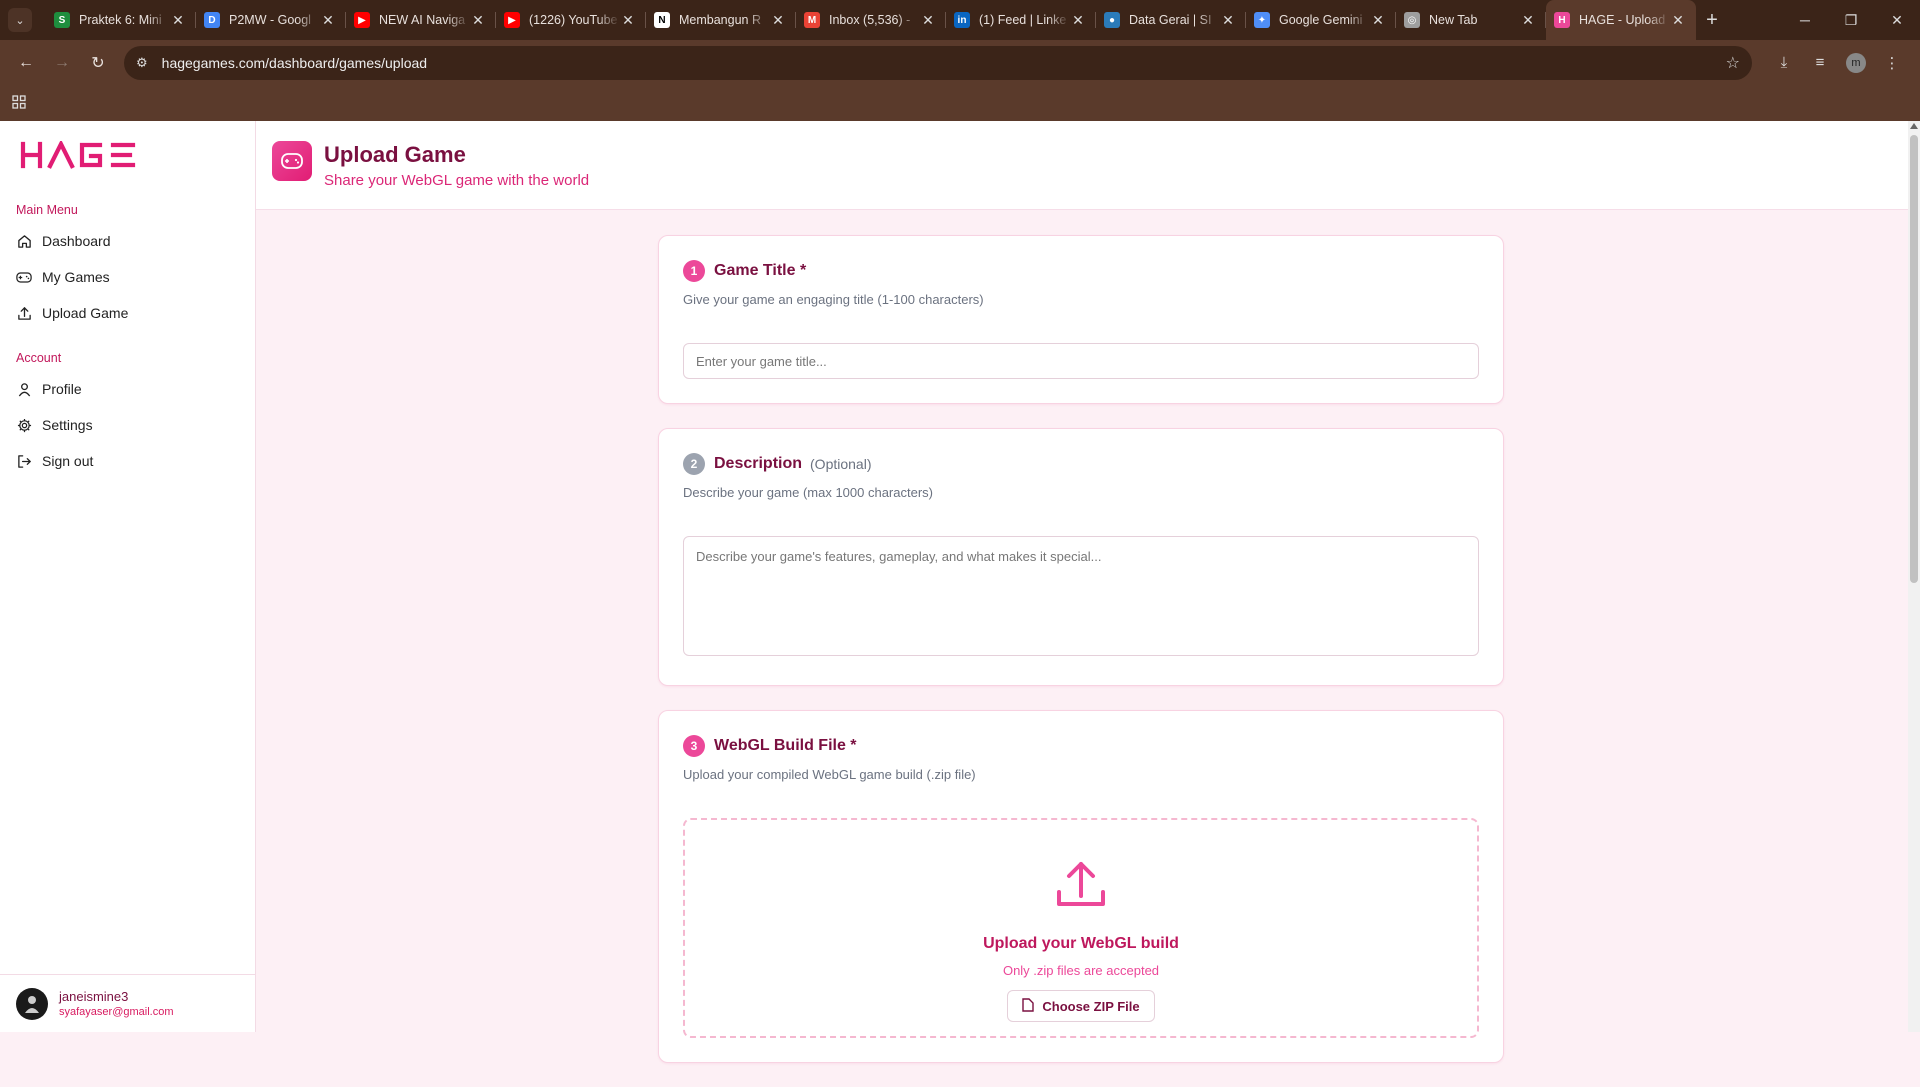 The height and width of the screenshot is (1087, 1920). What do you see at coordinates (1914, 126) in the screenshot?
I see `scroll-up-arrow` at bounding box center [1914, 126].